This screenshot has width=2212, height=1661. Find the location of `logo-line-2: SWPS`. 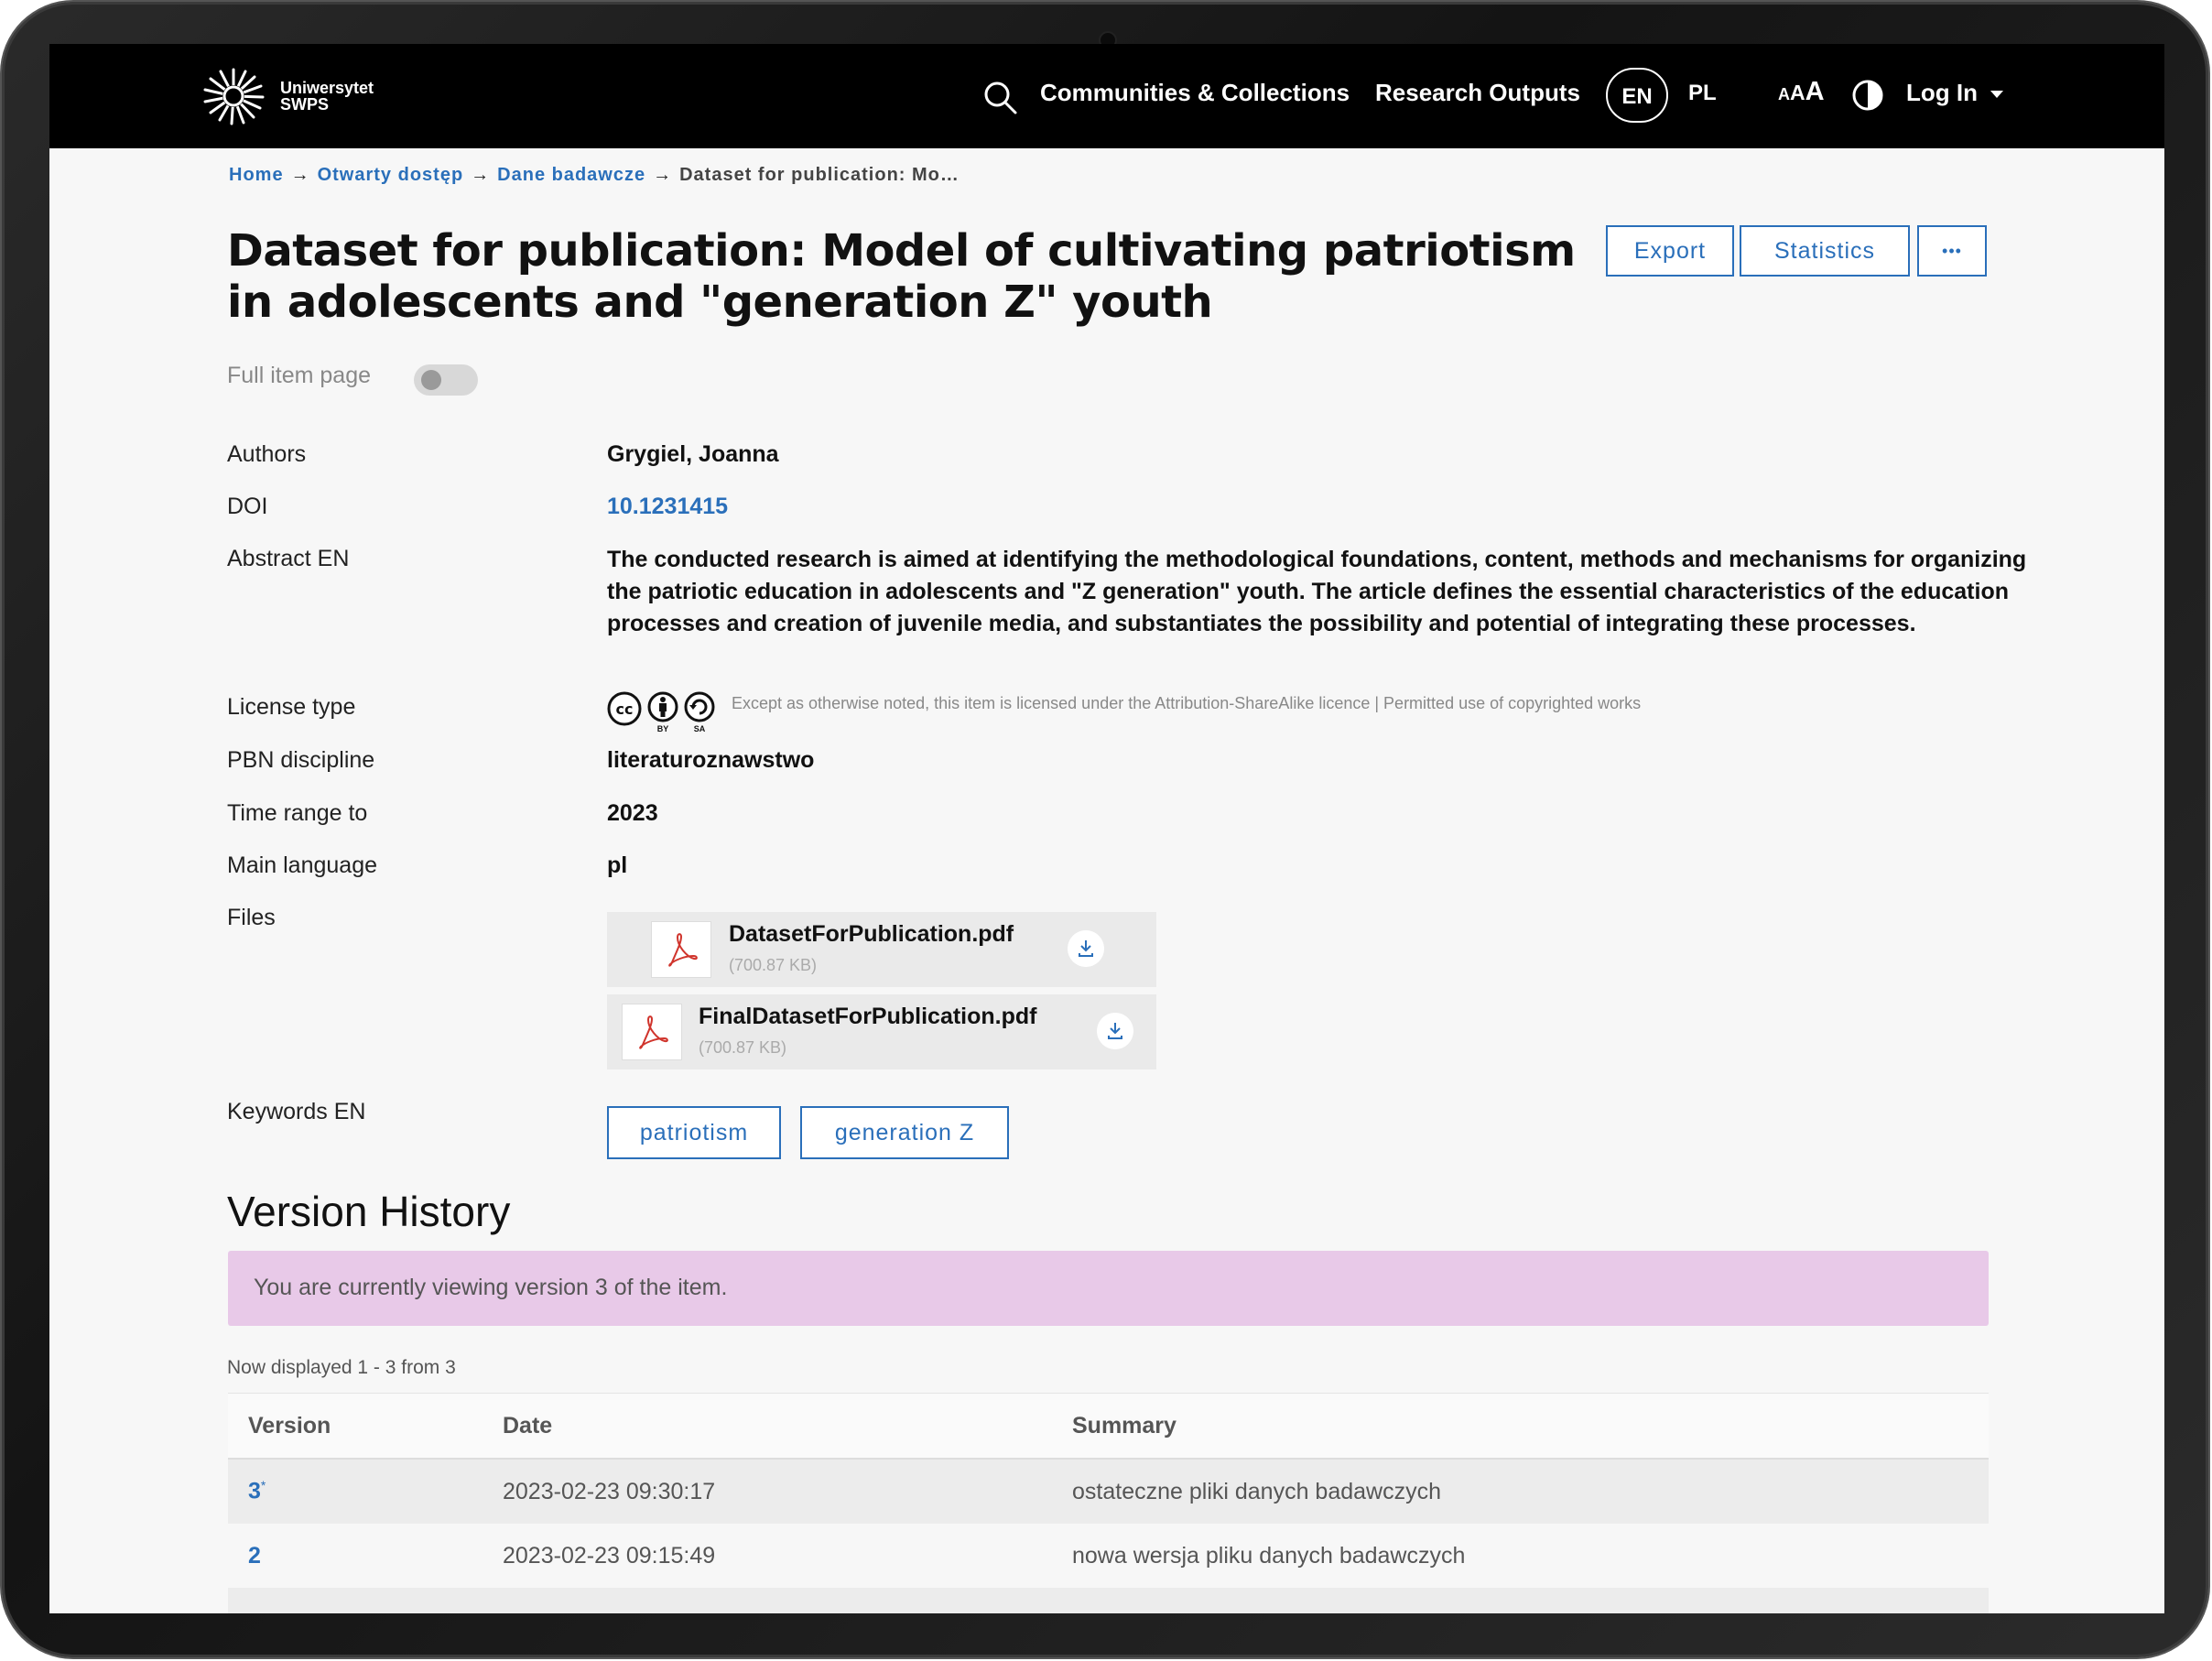

logo-line-2: SWPS is located at coordinates (305, 105).